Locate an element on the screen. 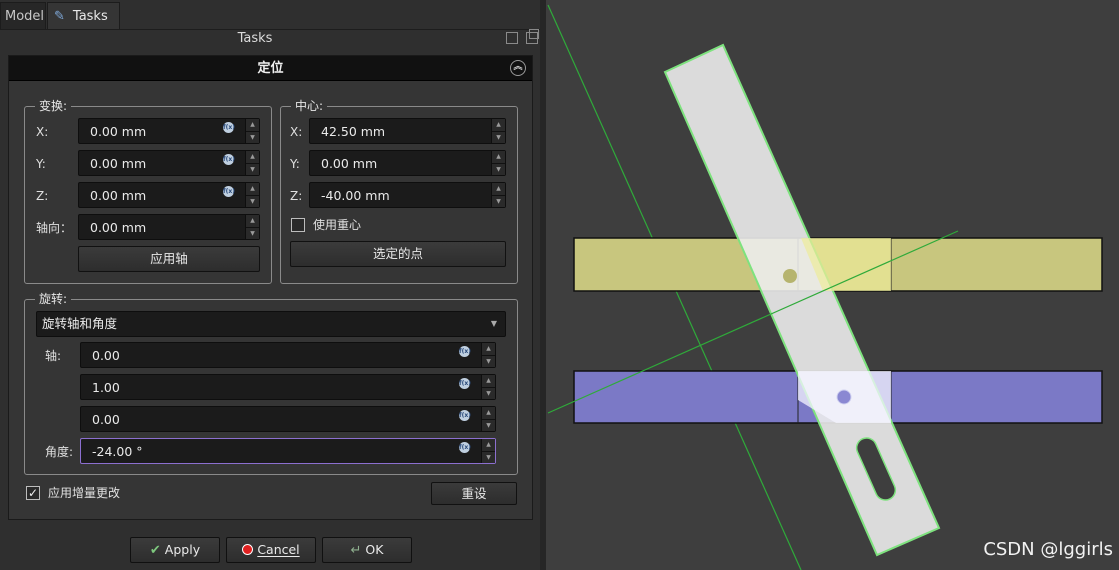 This screenshot has width=1119, height=570. angle-label: 角度: is located at coordinates (59, 452).